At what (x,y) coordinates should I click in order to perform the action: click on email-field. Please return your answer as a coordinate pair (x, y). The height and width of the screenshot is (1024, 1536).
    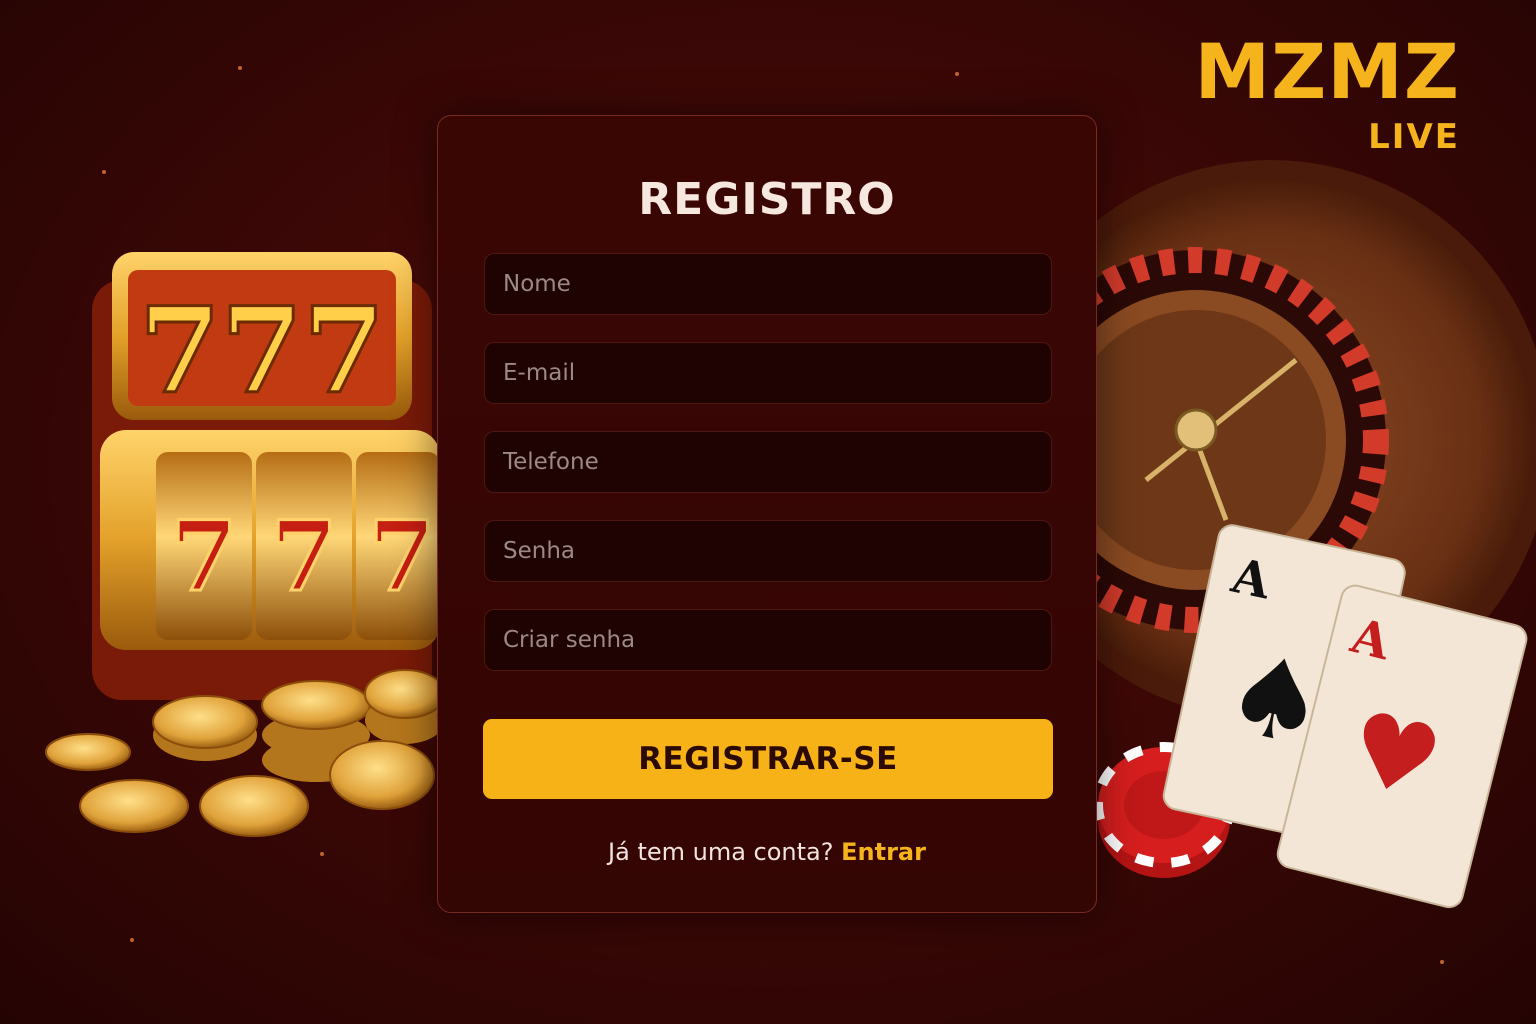
    Looking at the image, I should click on (768, 373).